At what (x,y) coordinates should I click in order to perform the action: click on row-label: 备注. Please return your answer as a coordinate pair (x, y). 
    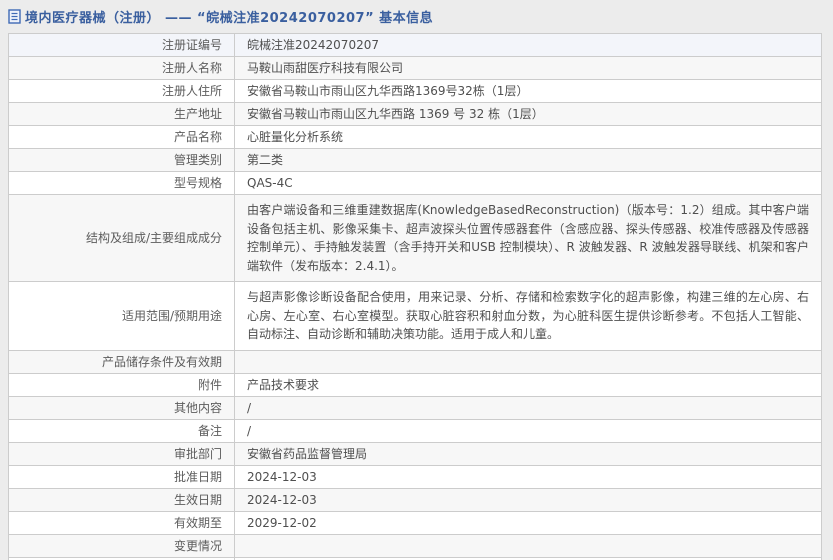
    Looking at the image, I should click on (122, 430).